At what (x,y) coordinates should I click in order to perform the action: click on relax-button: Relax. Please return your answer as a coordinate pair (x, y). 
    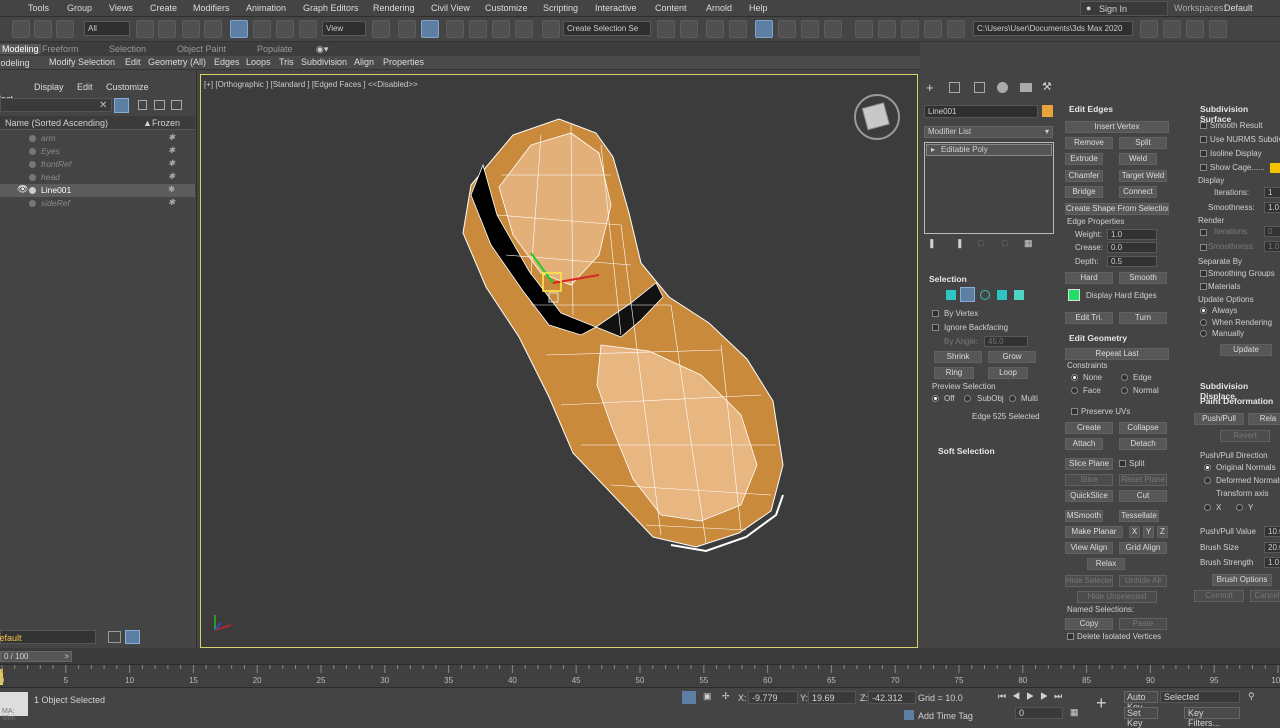
    Looking at the image, I should click on (1106, 564).